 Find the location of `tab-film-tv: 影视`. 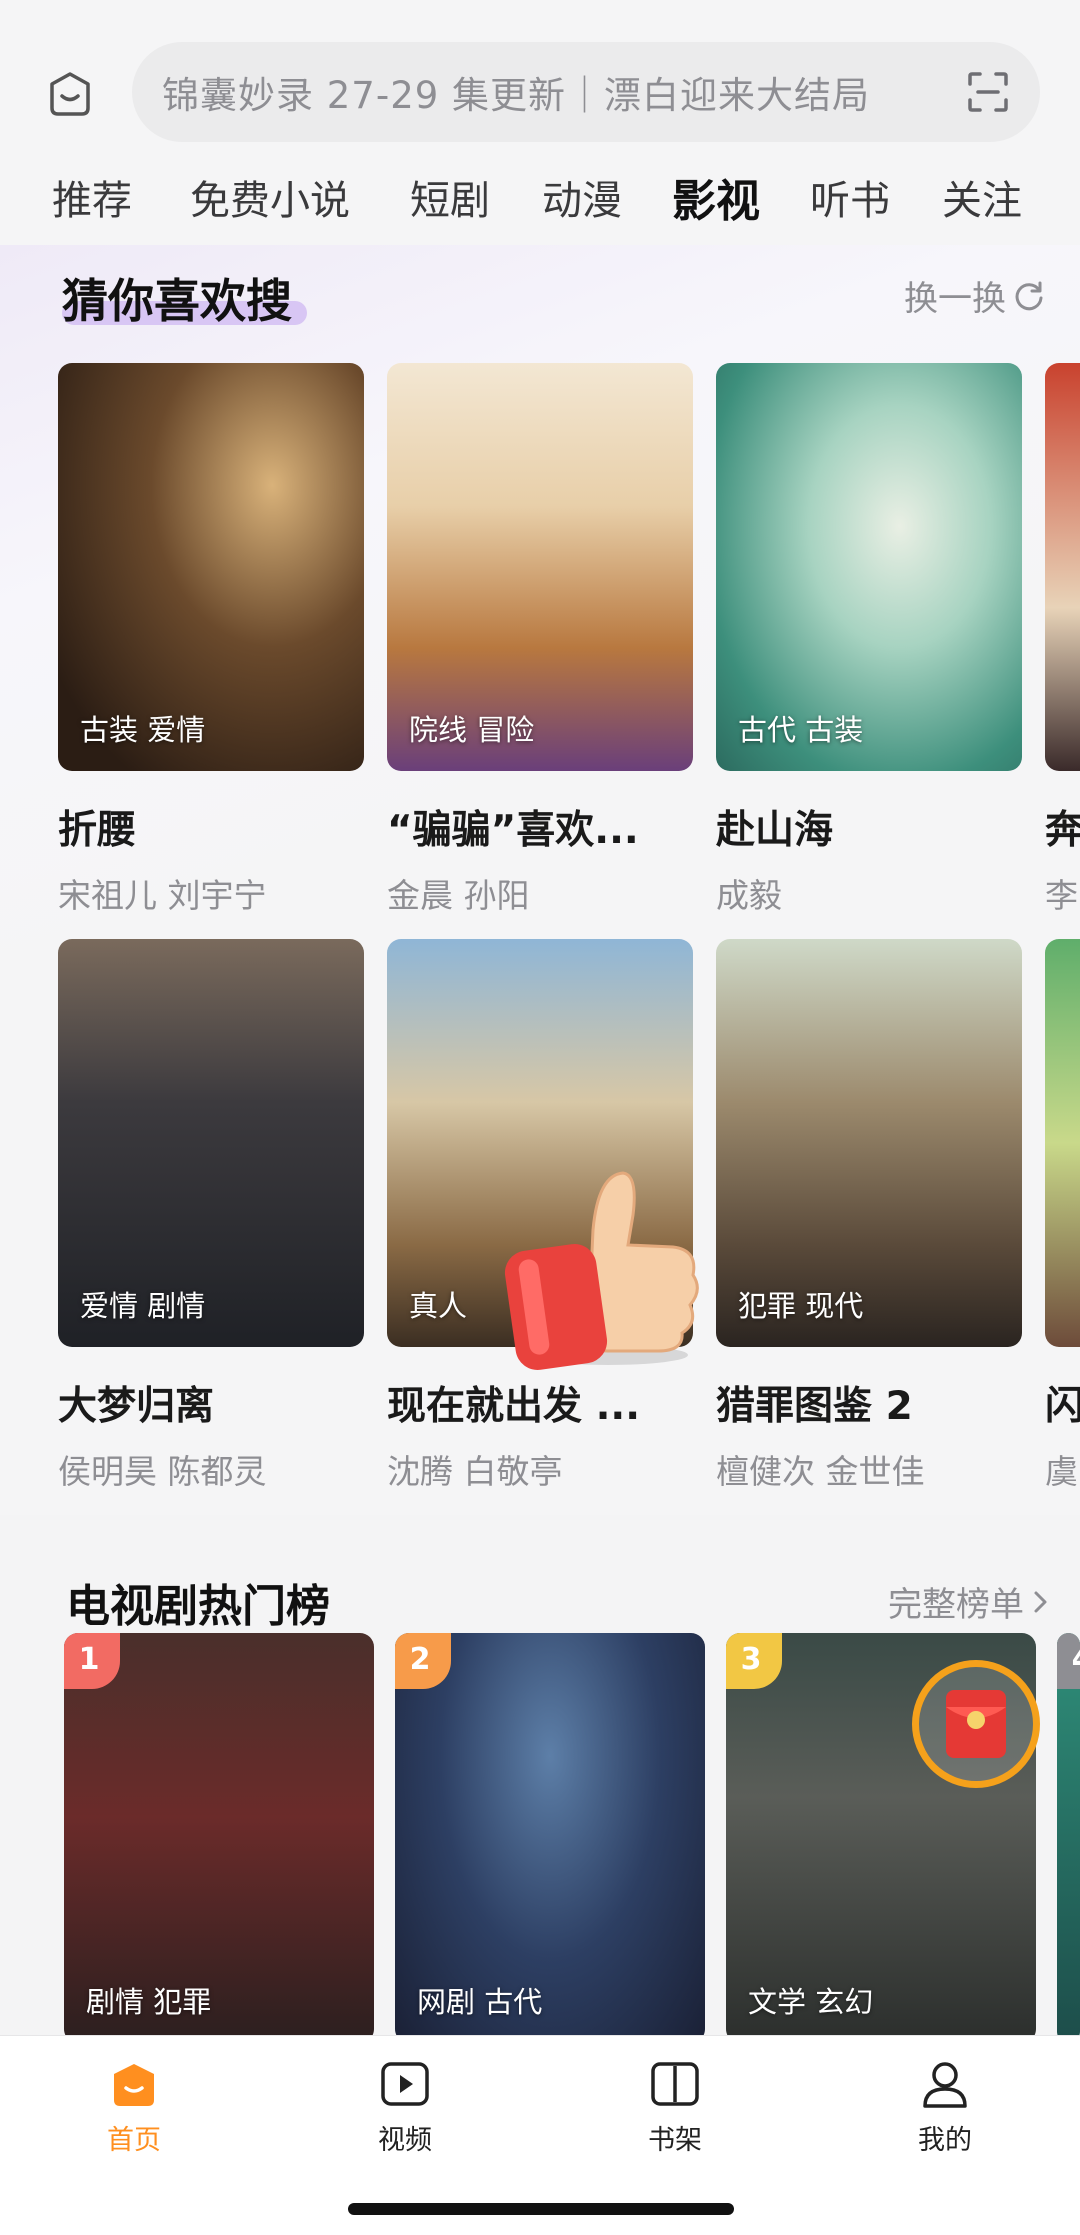

tab-film-tv: 影视 is located at coordinates (716, 197).